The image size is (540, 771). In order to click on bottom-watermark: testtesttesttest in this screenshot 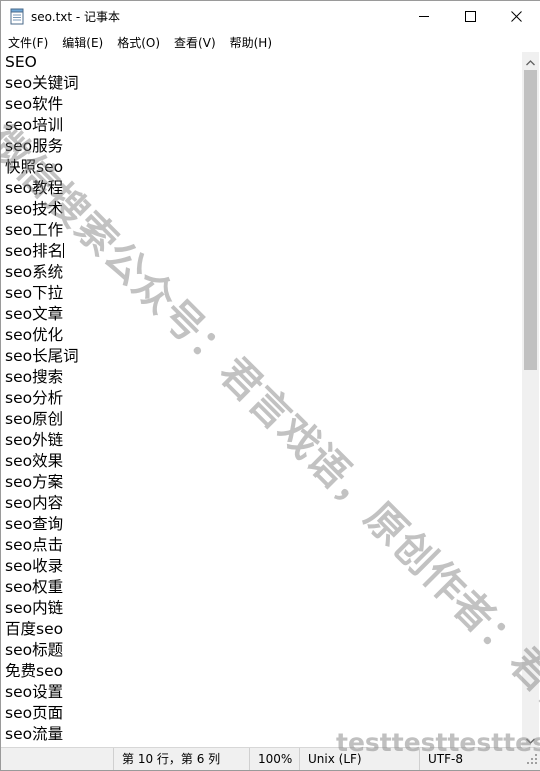, I will do `click(438, 742)`.